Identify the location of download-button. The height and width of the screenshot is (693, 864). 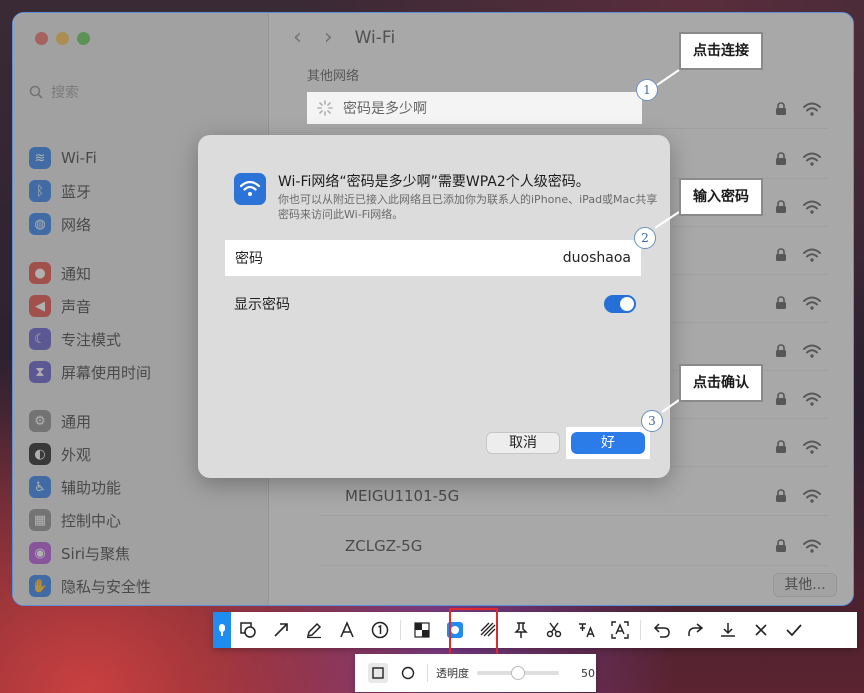
(727, 630).